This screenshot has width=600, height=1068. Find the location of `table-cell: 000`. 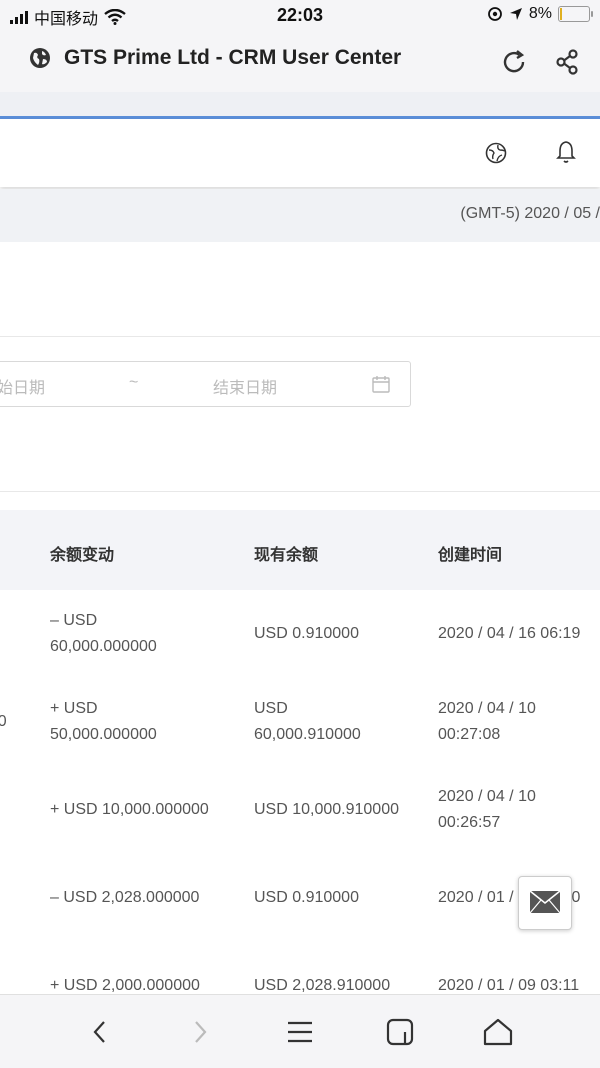

table-cell: 000 is located at coordinates (3, 721).